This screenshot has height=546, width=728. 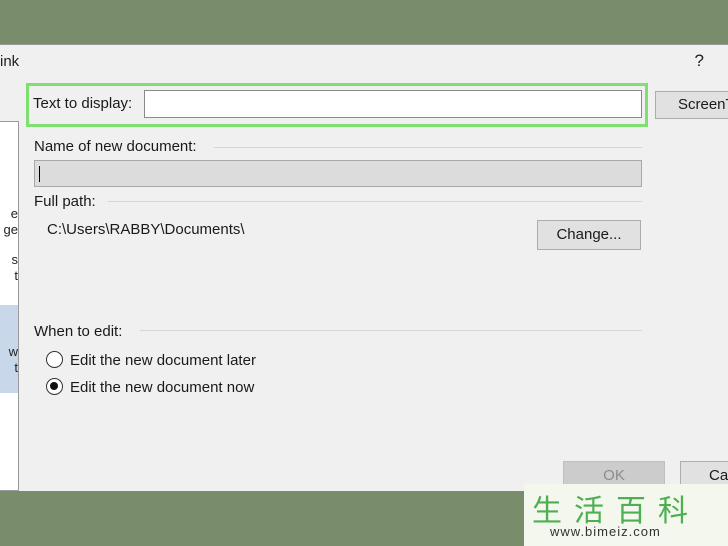 What do you see at coordinates (9, 268) in the screenshot?
I see `sidebar-item-place-in-document: s t` at bounding box center [9, 268].